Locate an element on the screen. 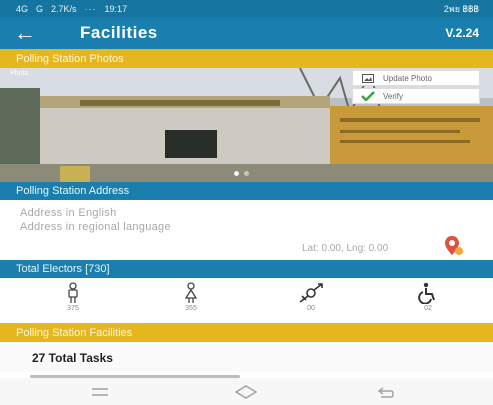 The height and width of the screenshot is (405, 493). disabled-voter-icon is located at coordinates (426, 293).